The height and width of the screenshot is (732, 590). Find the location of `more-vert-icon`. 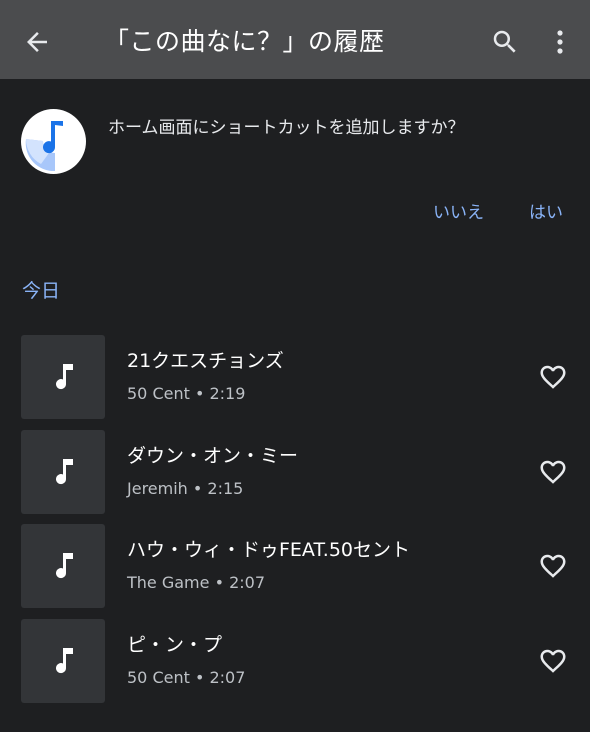

more-vert-icon is located at coordinates (560, 42).